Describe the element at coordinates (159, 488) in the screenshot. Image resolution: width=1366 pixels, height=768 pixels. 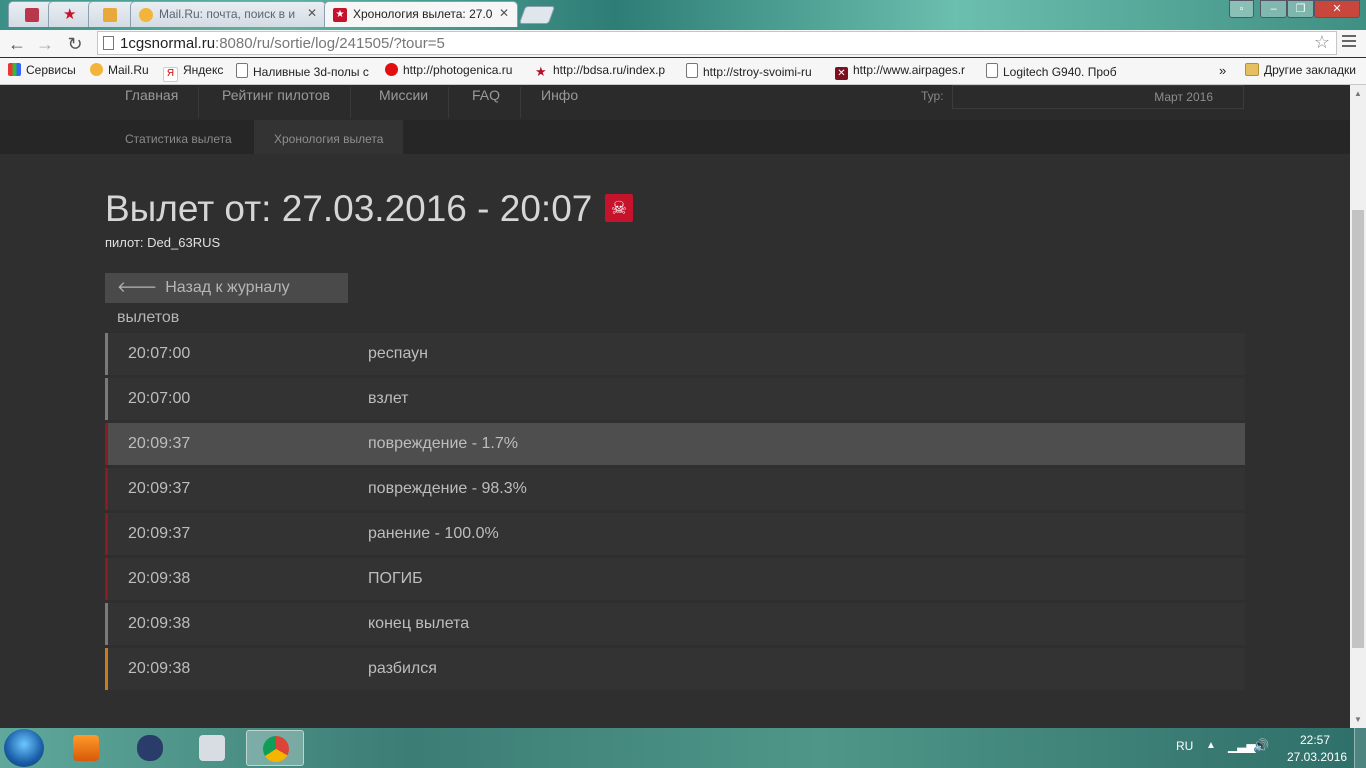
I see `event-time: 20:09:37` at that location.